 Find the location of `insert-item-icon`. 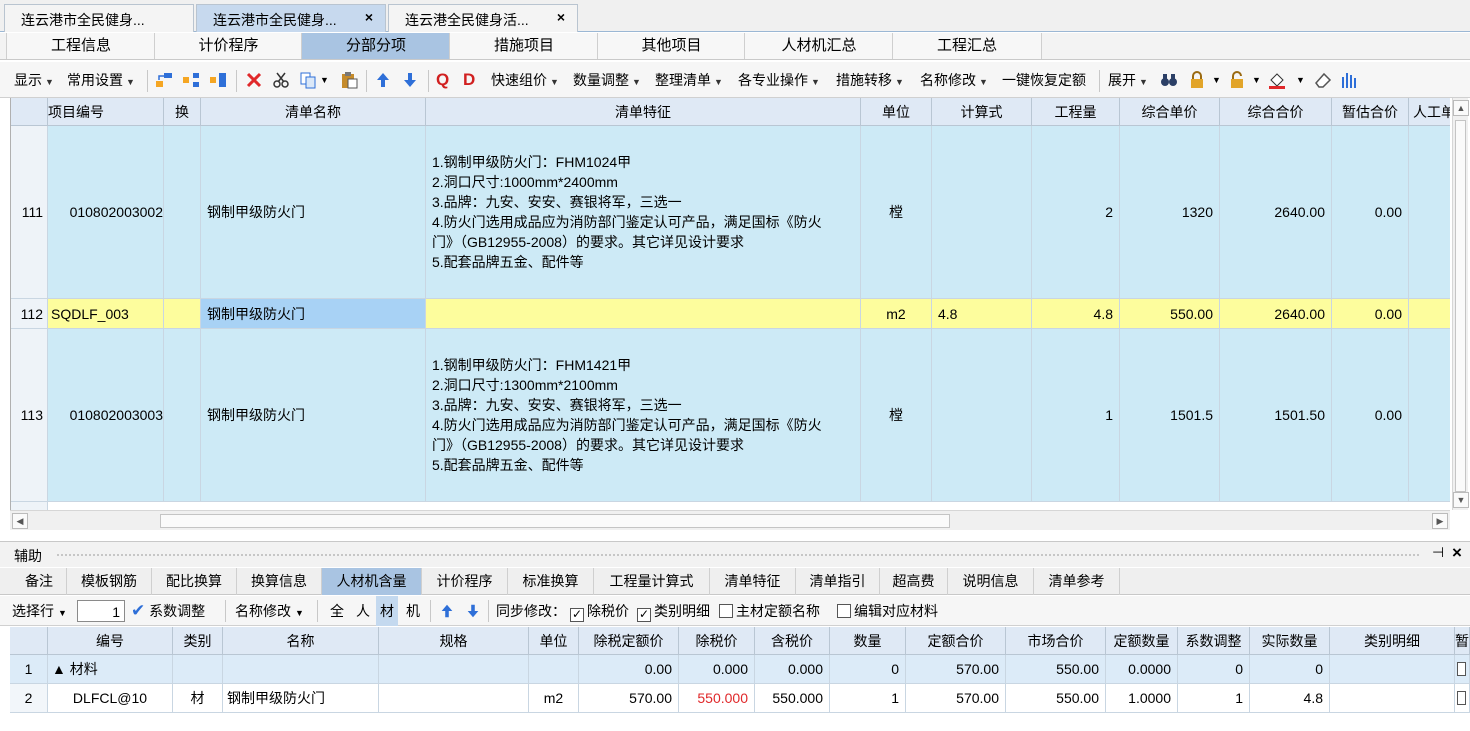

insert-item-icon is located at coordinates (164, 80).